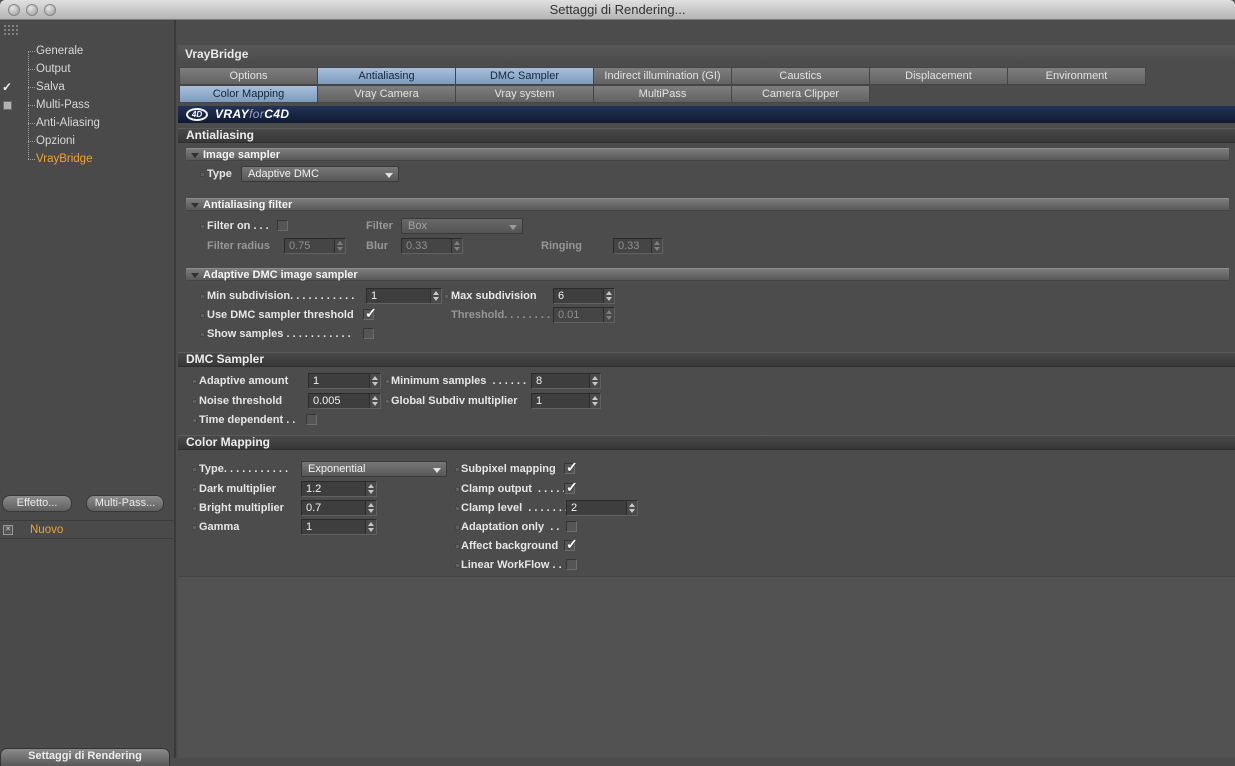  What do you see at coordinates (238, 246) in the screenshot?
I see `filter-radius-label: Filter radius` at bounding box center [238, 246].